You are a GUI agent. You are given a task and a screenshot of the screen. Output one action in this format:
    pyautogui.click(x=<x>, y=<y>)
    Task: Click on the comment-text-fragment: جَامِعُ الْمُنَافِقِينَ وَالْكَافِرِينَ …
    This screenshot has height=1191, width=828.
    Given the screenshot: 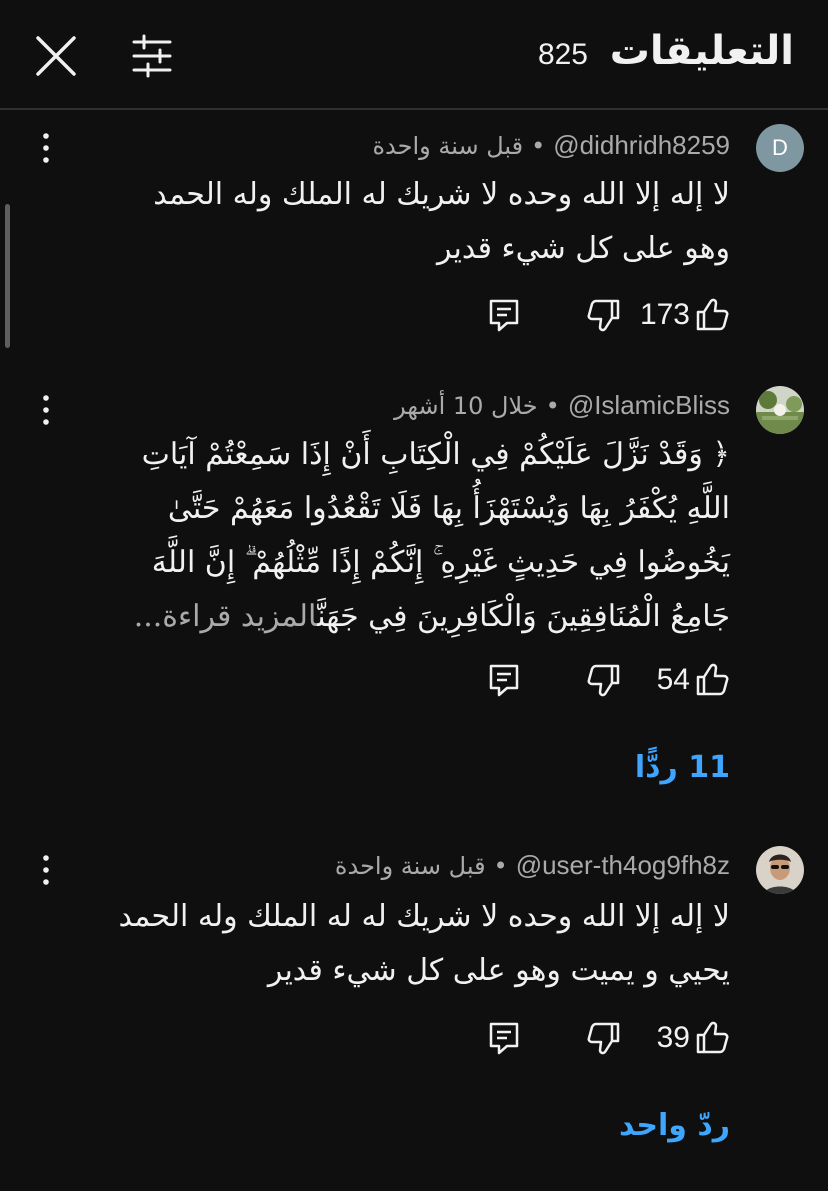 What is the action you would take?
    pyautogui.click(x=523, y=616)
    